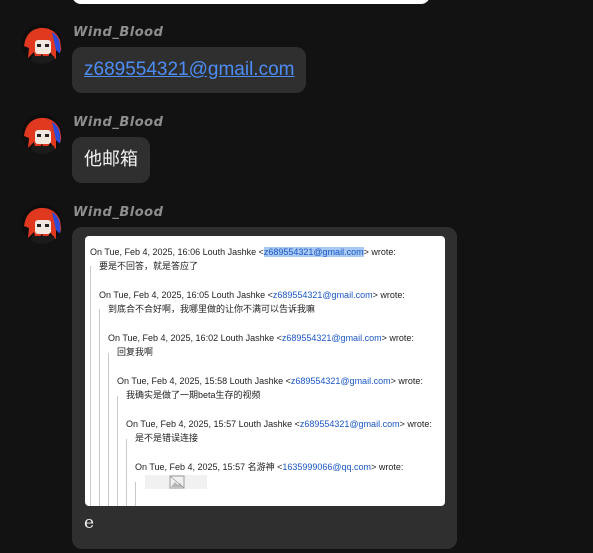 The height and width of the screenshot is (553, 593). What do you see at coordinates (212, 309) in the screenshot?
I see `quote-body: 到底合不合好啊，我哪里做的让你不满可以告诉我嘛` at bounding box center [212, 309].